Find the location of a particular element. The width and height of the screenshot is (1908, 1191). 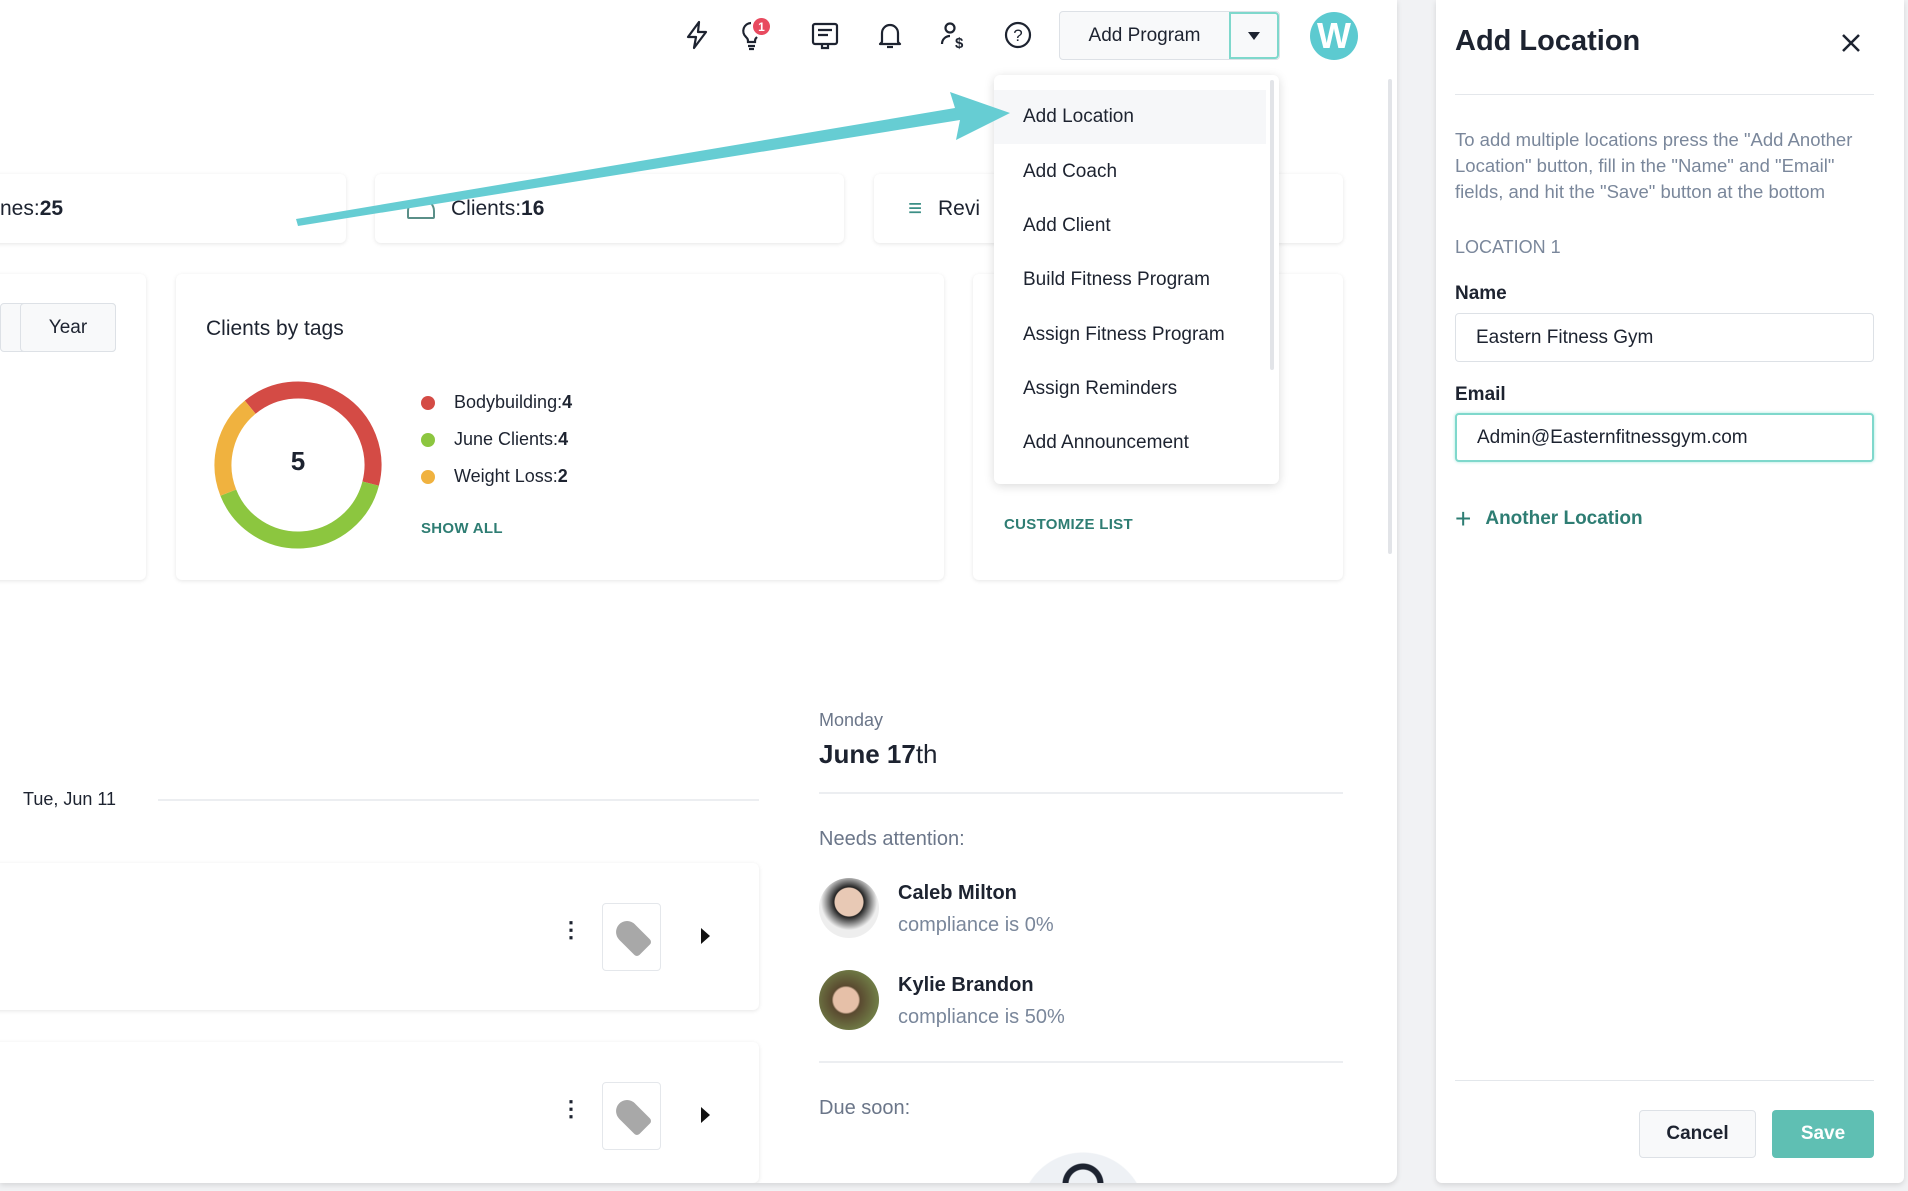

legend-label: June Clients: is located at coordinates (506, 439).